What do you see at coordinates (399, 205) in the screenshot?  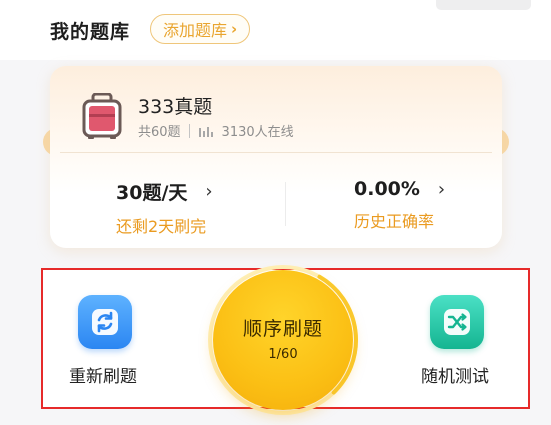 I see `accuracy-stat: 0.00% › 历史正确率` at bounding box center [399, 205].